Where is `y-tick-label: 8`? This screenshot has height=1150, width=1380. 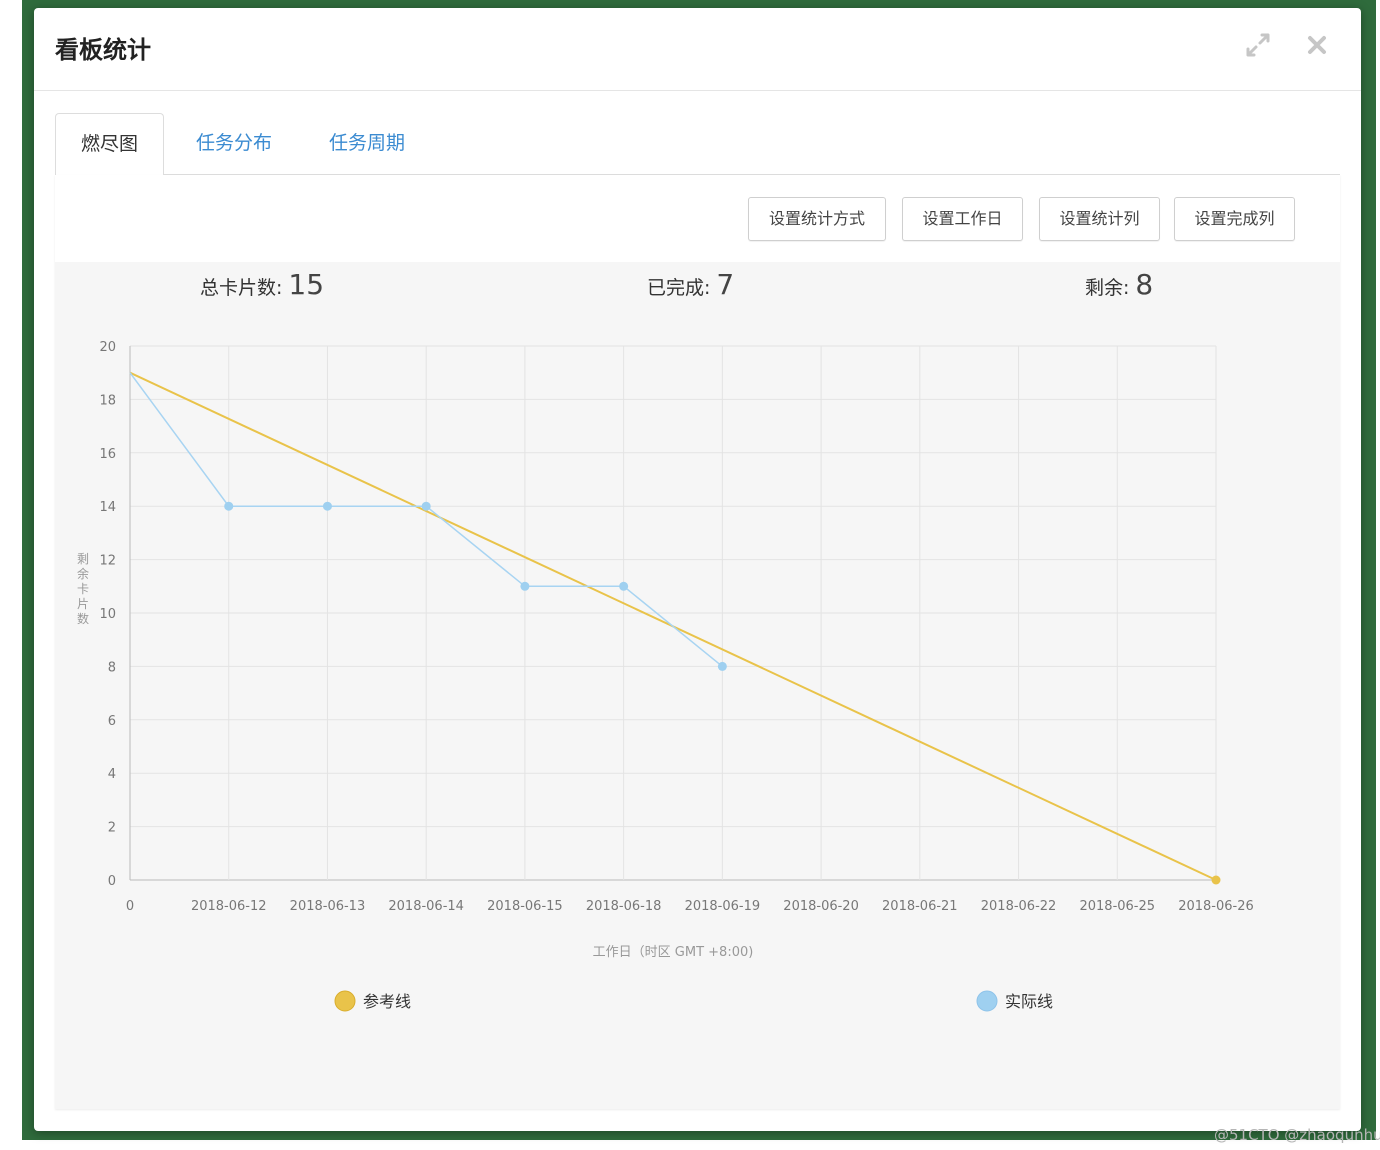 y-tick-label: 8 is located at coordinates (112, 667).